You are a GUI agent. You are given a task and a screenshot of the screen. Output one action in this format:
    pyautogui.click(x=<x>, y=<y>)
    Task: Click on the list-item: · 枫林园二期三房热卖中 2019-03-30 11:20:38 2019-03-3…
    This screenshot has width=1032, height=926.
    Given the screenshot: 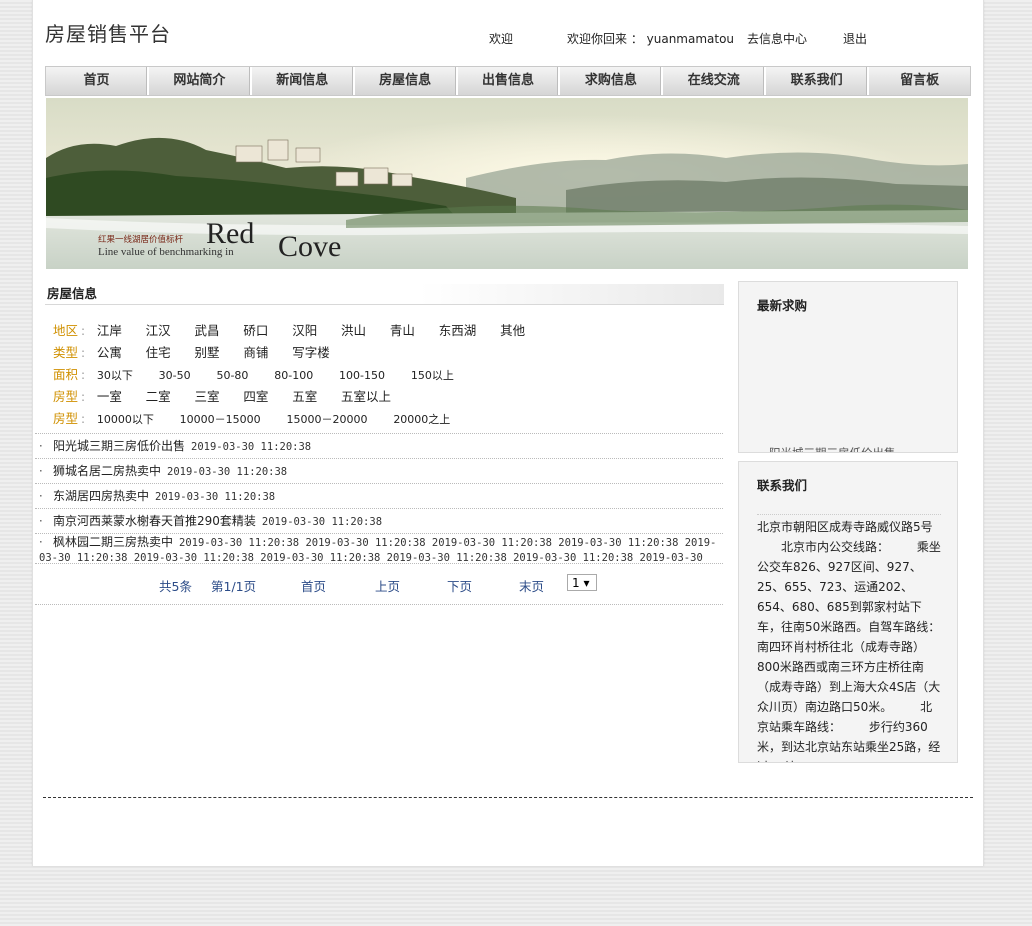 What is the action you would take?
    pyautogui.click(x=379, y=548)
    